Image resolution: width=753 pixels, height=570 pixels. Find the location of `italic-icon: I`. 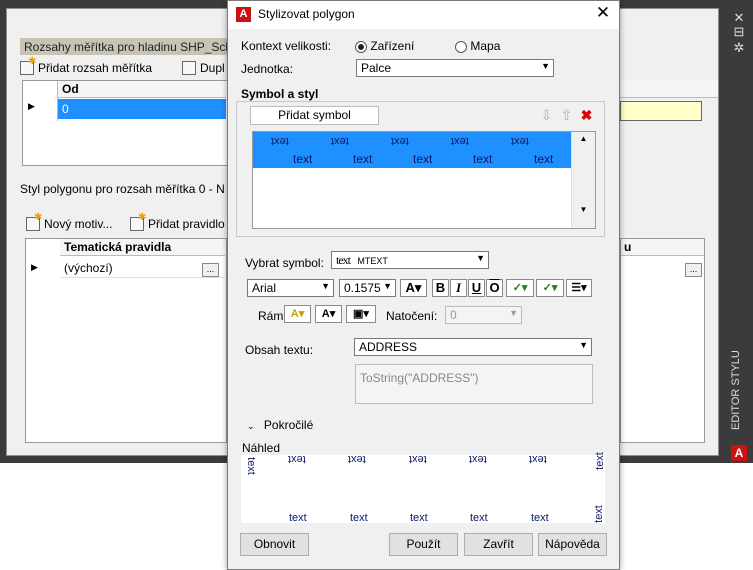

italic-icon: I is located at coordinates (458, 287).